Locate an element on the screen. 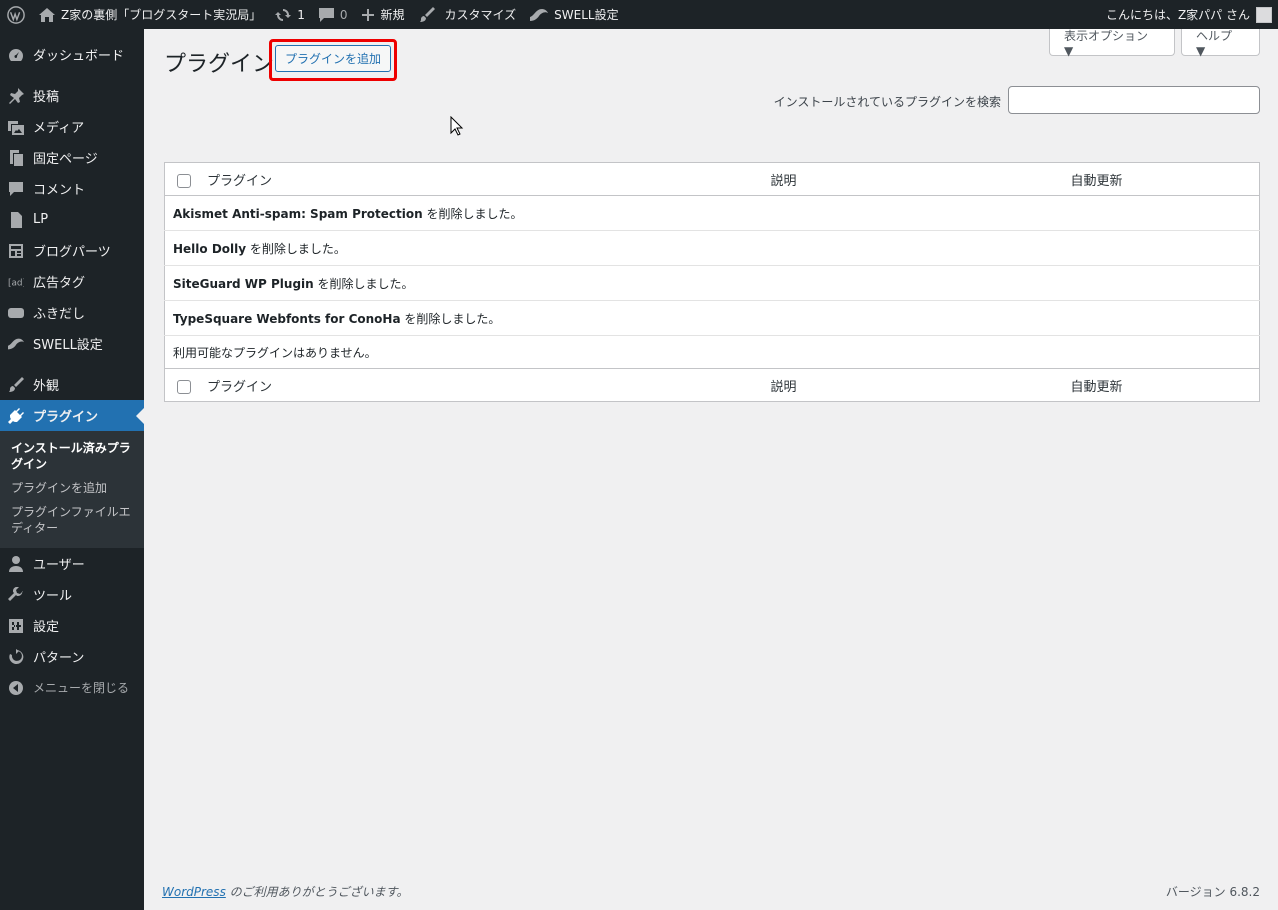  sidebar-item-label: プラグイン is located at coordinates (66, 417).